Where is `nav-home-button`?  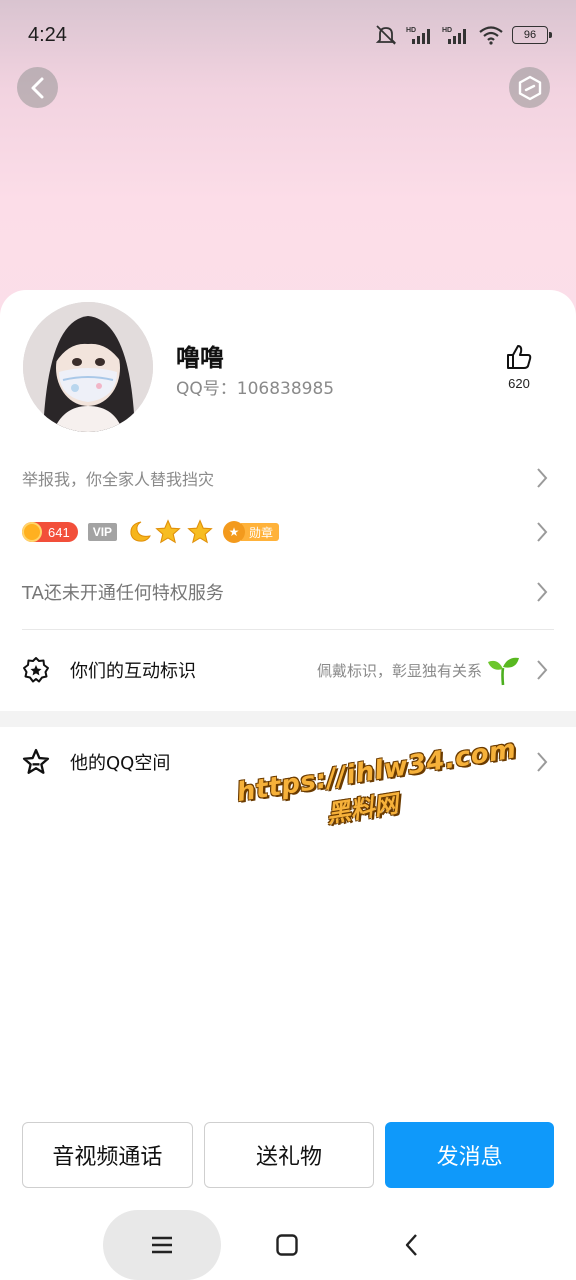
nav-home-button is located at coordinates (287, 1245).